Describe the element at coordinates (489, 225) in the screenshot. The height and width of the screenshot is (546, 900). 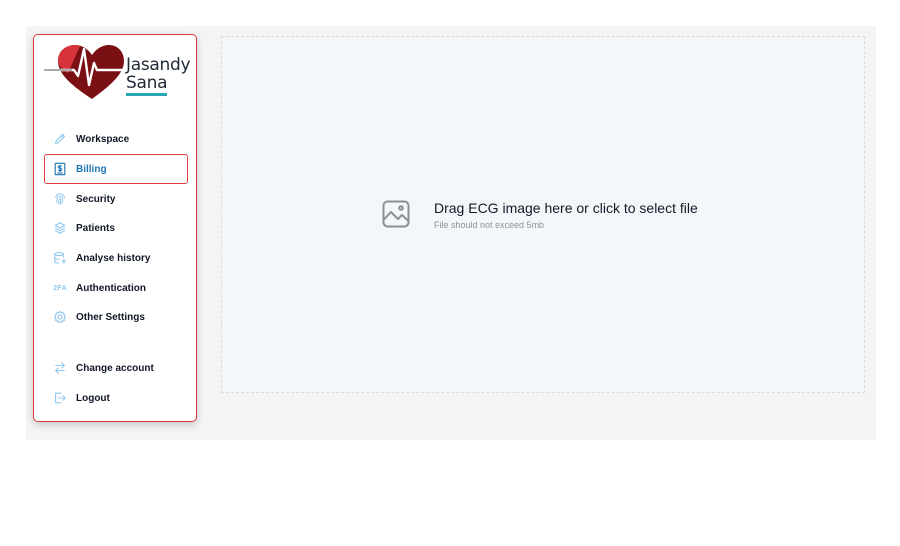
I see `dropzone-subtitle: File should not exceed 5mb` at that location.